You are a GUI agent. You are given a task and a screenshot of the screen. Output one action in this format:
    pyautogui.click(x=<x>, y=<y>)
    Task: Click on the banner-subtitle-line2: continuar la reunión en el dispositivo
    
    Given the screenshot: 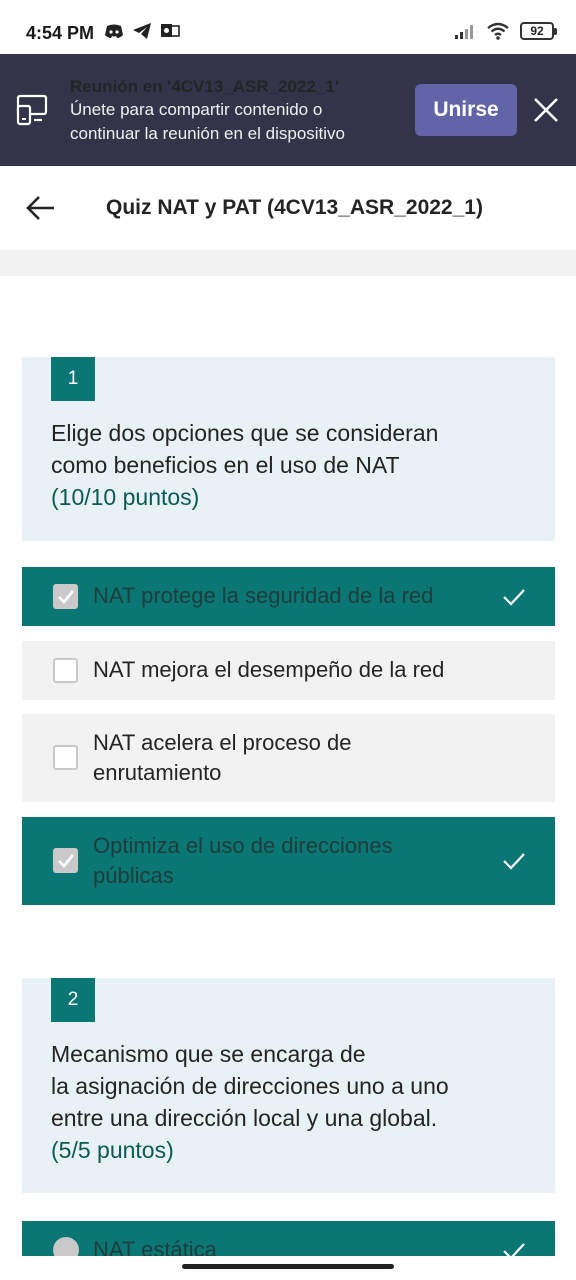 What is the action you would take?
    pyautogui.click(x=208, y=133)
    